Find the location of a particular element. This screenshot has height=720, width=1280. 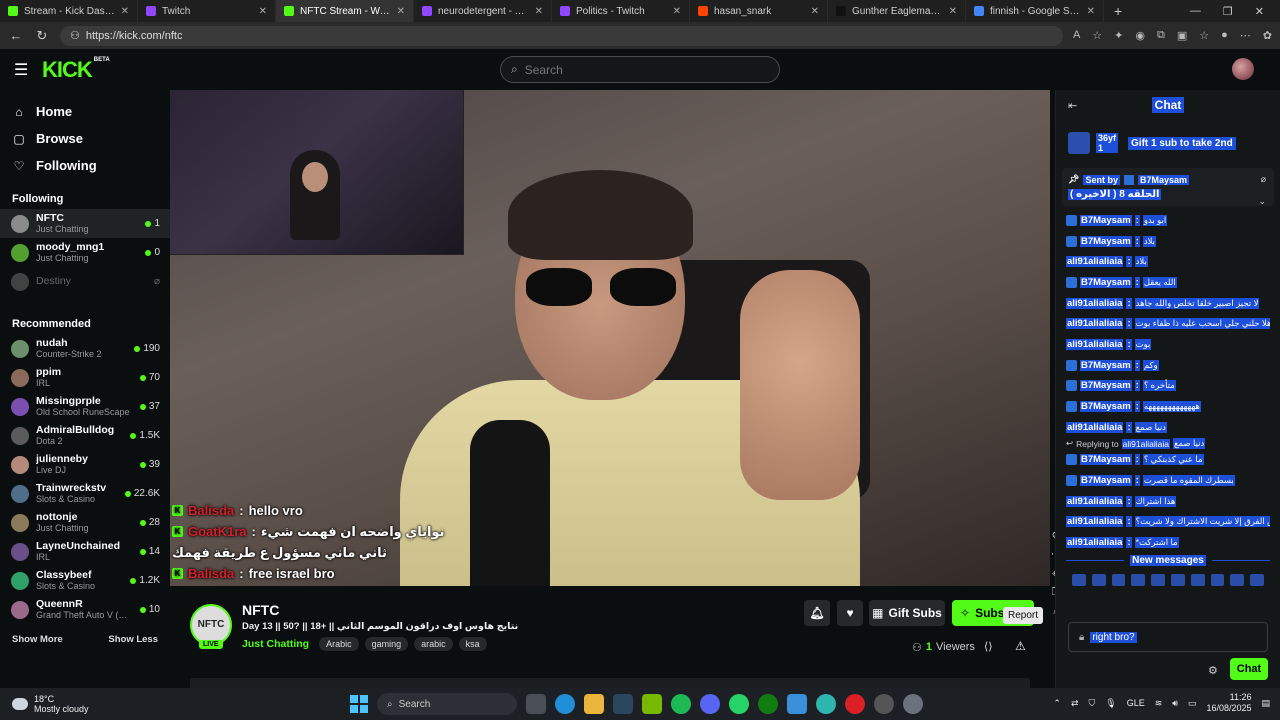

nvidia-icon is located at coordinates (652, 704).